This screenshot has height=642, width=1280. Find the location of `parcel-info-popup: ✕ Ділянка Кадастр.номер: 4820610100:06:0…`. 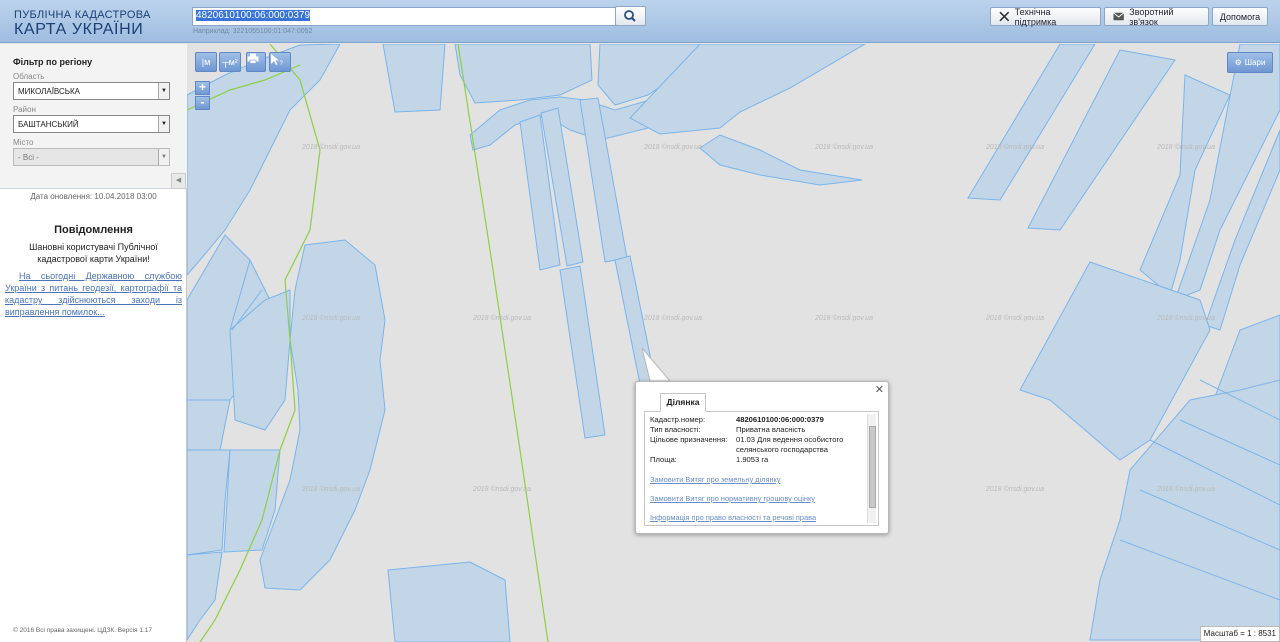

parcel-info-popup: ✕ Ділянка Кадастр.номер: 4820610100:06:0… is located at coordinates (762, 457).